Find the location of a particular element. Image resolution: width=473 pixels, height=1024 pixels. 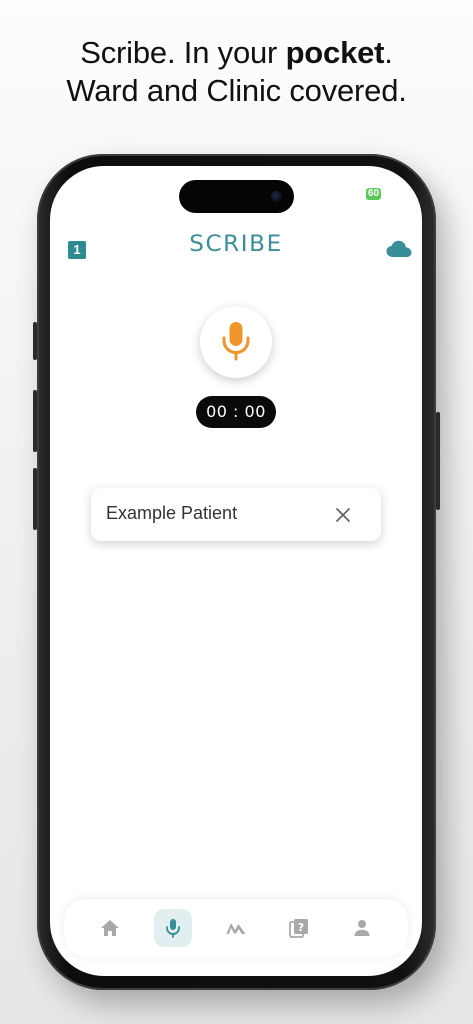

app-logo: SCRIBE is located at coordinates (236, 244).